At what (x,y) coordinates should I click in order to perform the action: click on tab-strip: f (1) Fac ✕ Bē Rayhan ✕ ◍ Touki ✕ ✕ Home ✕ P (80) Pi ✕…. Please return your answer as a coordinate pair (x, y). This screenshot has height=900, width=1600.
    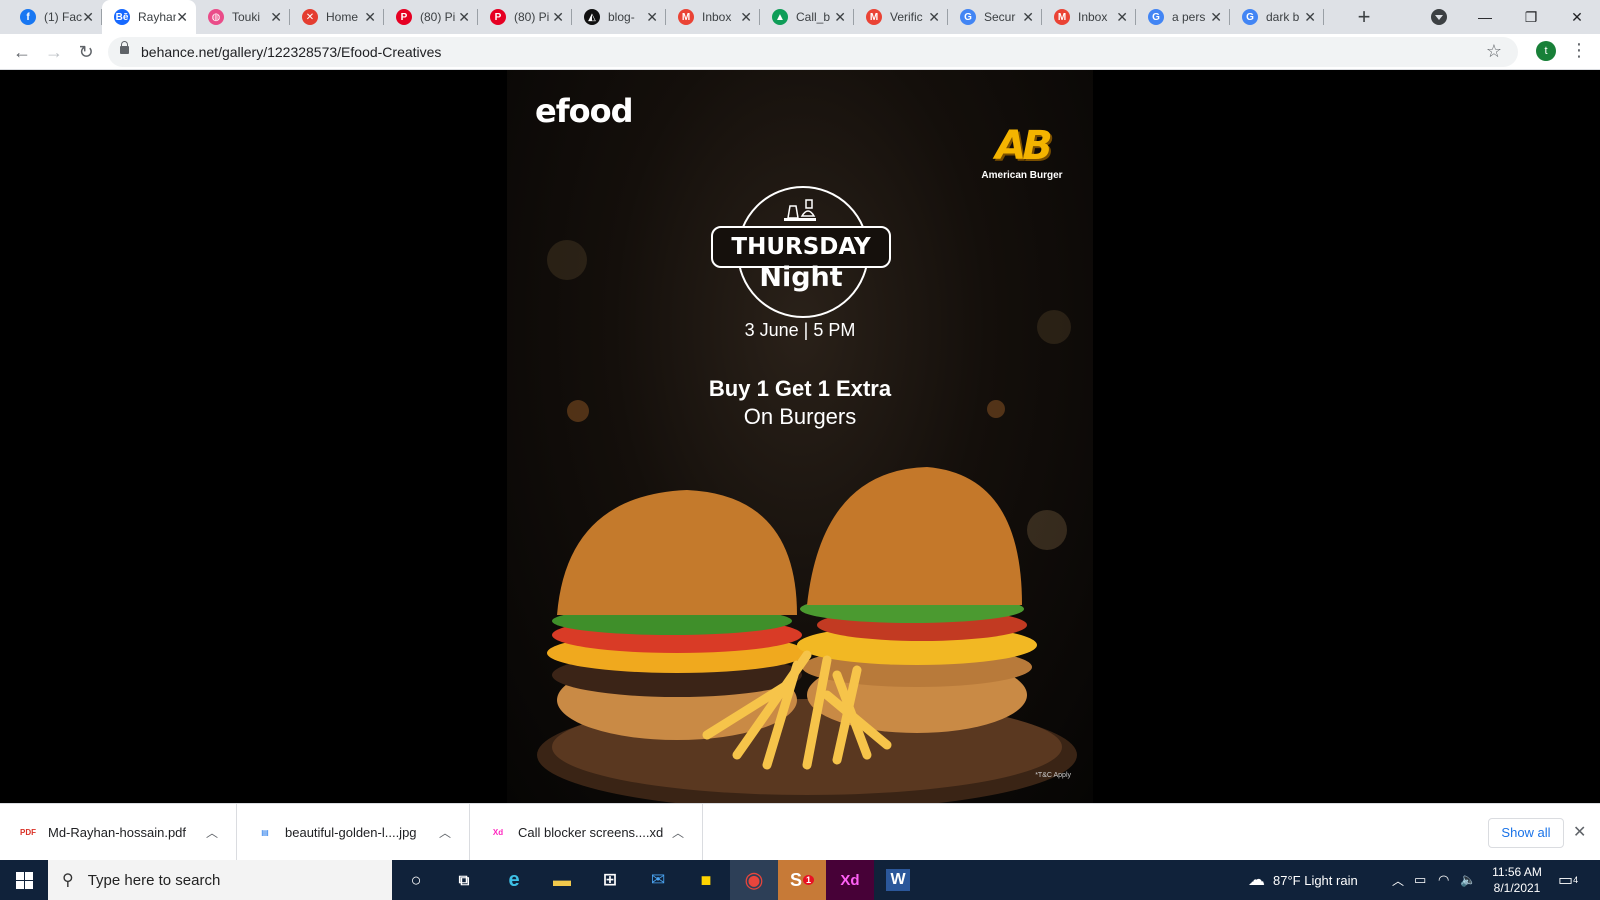
    Looking at the image, I should click on (800, 17).